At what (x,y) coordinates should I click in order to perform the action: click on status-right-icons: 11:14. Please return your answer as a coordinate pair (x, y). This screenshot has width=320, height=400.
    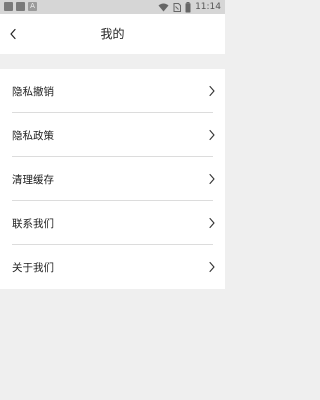
    Looking at the image, I should click on (189, 7).